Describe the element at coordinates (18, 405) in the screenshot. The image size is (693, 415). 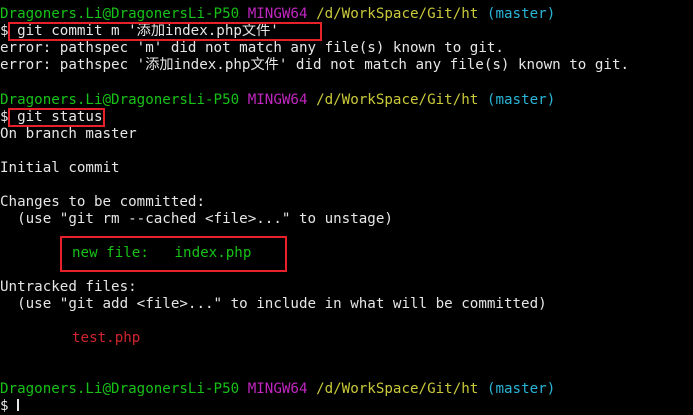
I see `text-cursor` at that location.